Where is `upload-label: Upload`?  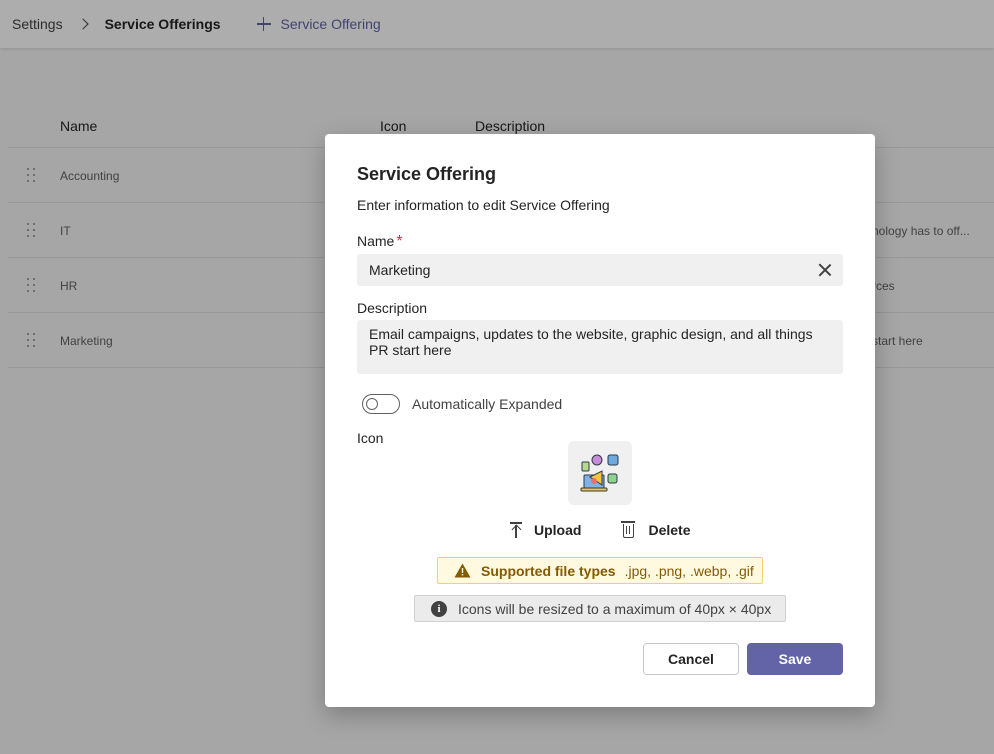 upload-label: Upload is located at coordinates (558, 530).